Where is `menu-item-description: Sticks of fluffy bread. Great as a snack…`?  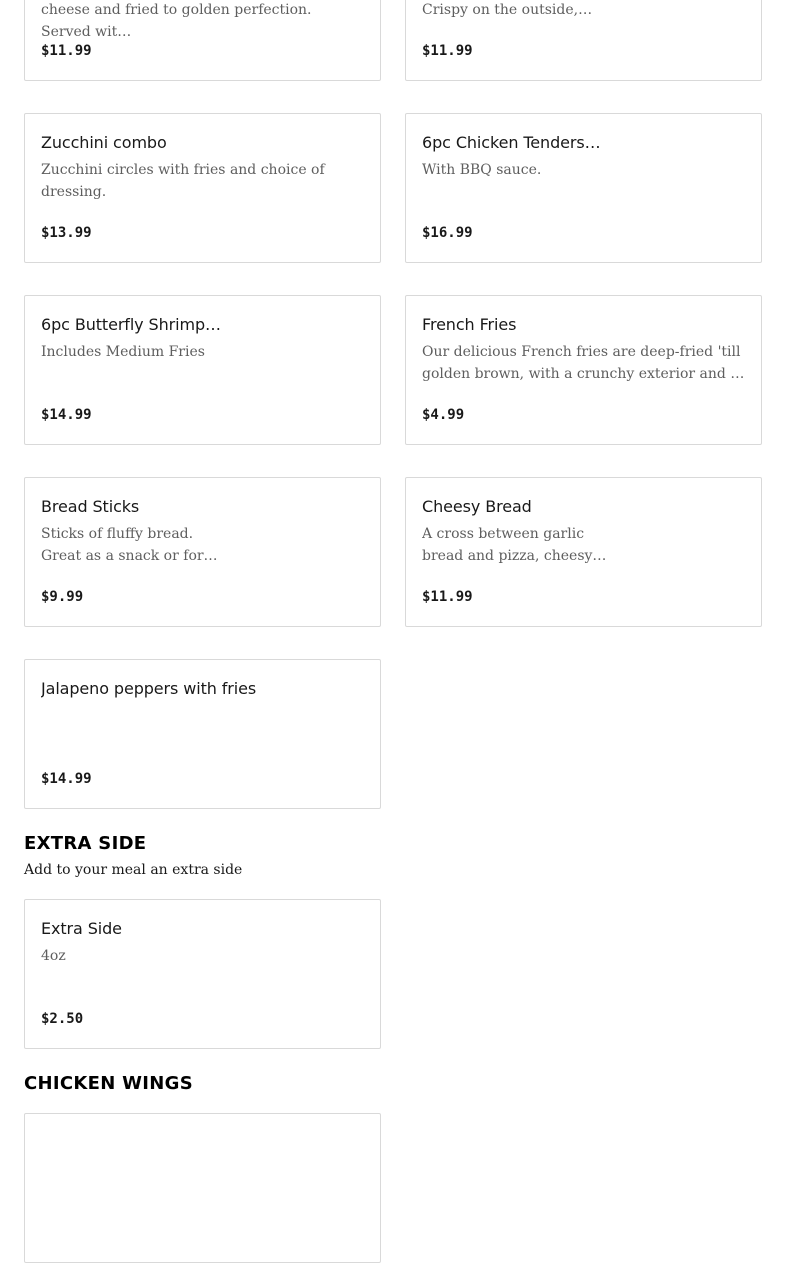 menu-item-description: Sticks of fluffy bread. Great as a snack… is located at coordinates (129, 545).